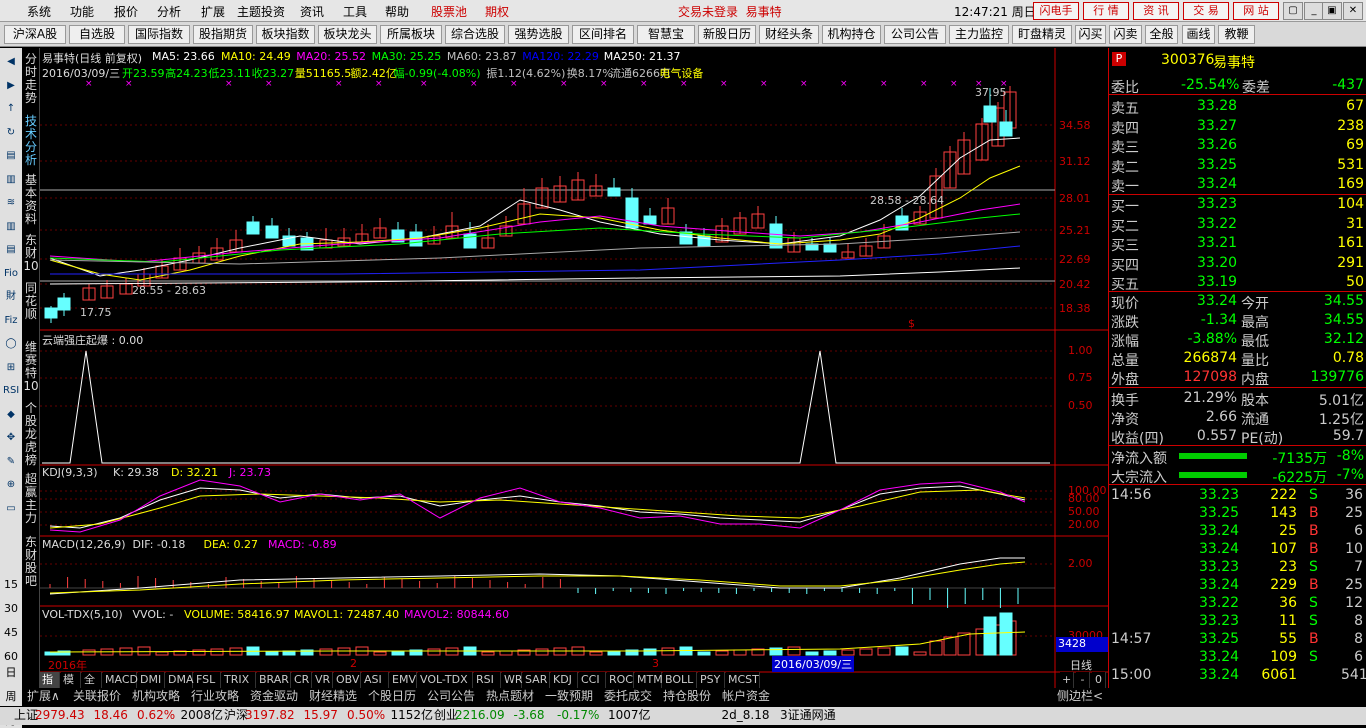  What do you see at coordinates (223, 34) in the screenshot?
I see `toolbar-button-3: 股指期货` at bounding box center [223, 34].